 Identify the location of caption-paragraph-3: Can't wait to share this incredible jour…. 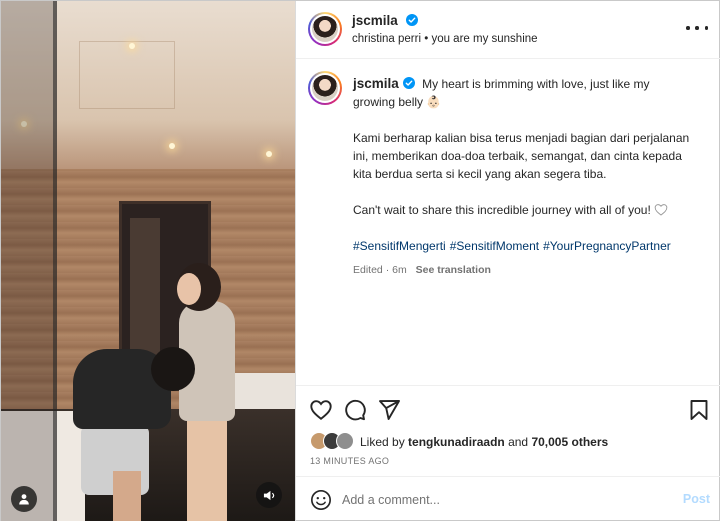
(523, 210).